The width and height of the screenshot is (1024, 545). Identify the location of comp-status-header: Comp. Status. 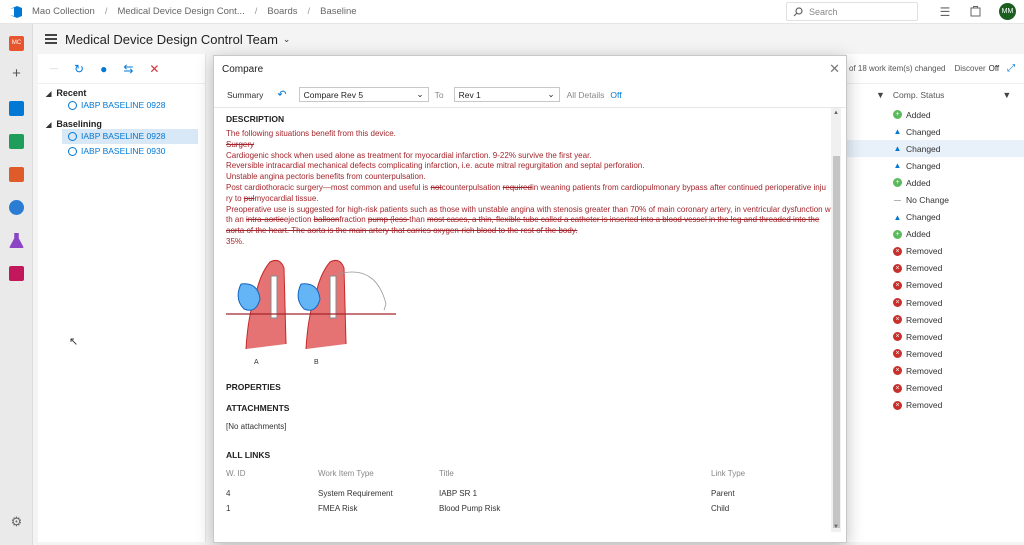
(919, 95).